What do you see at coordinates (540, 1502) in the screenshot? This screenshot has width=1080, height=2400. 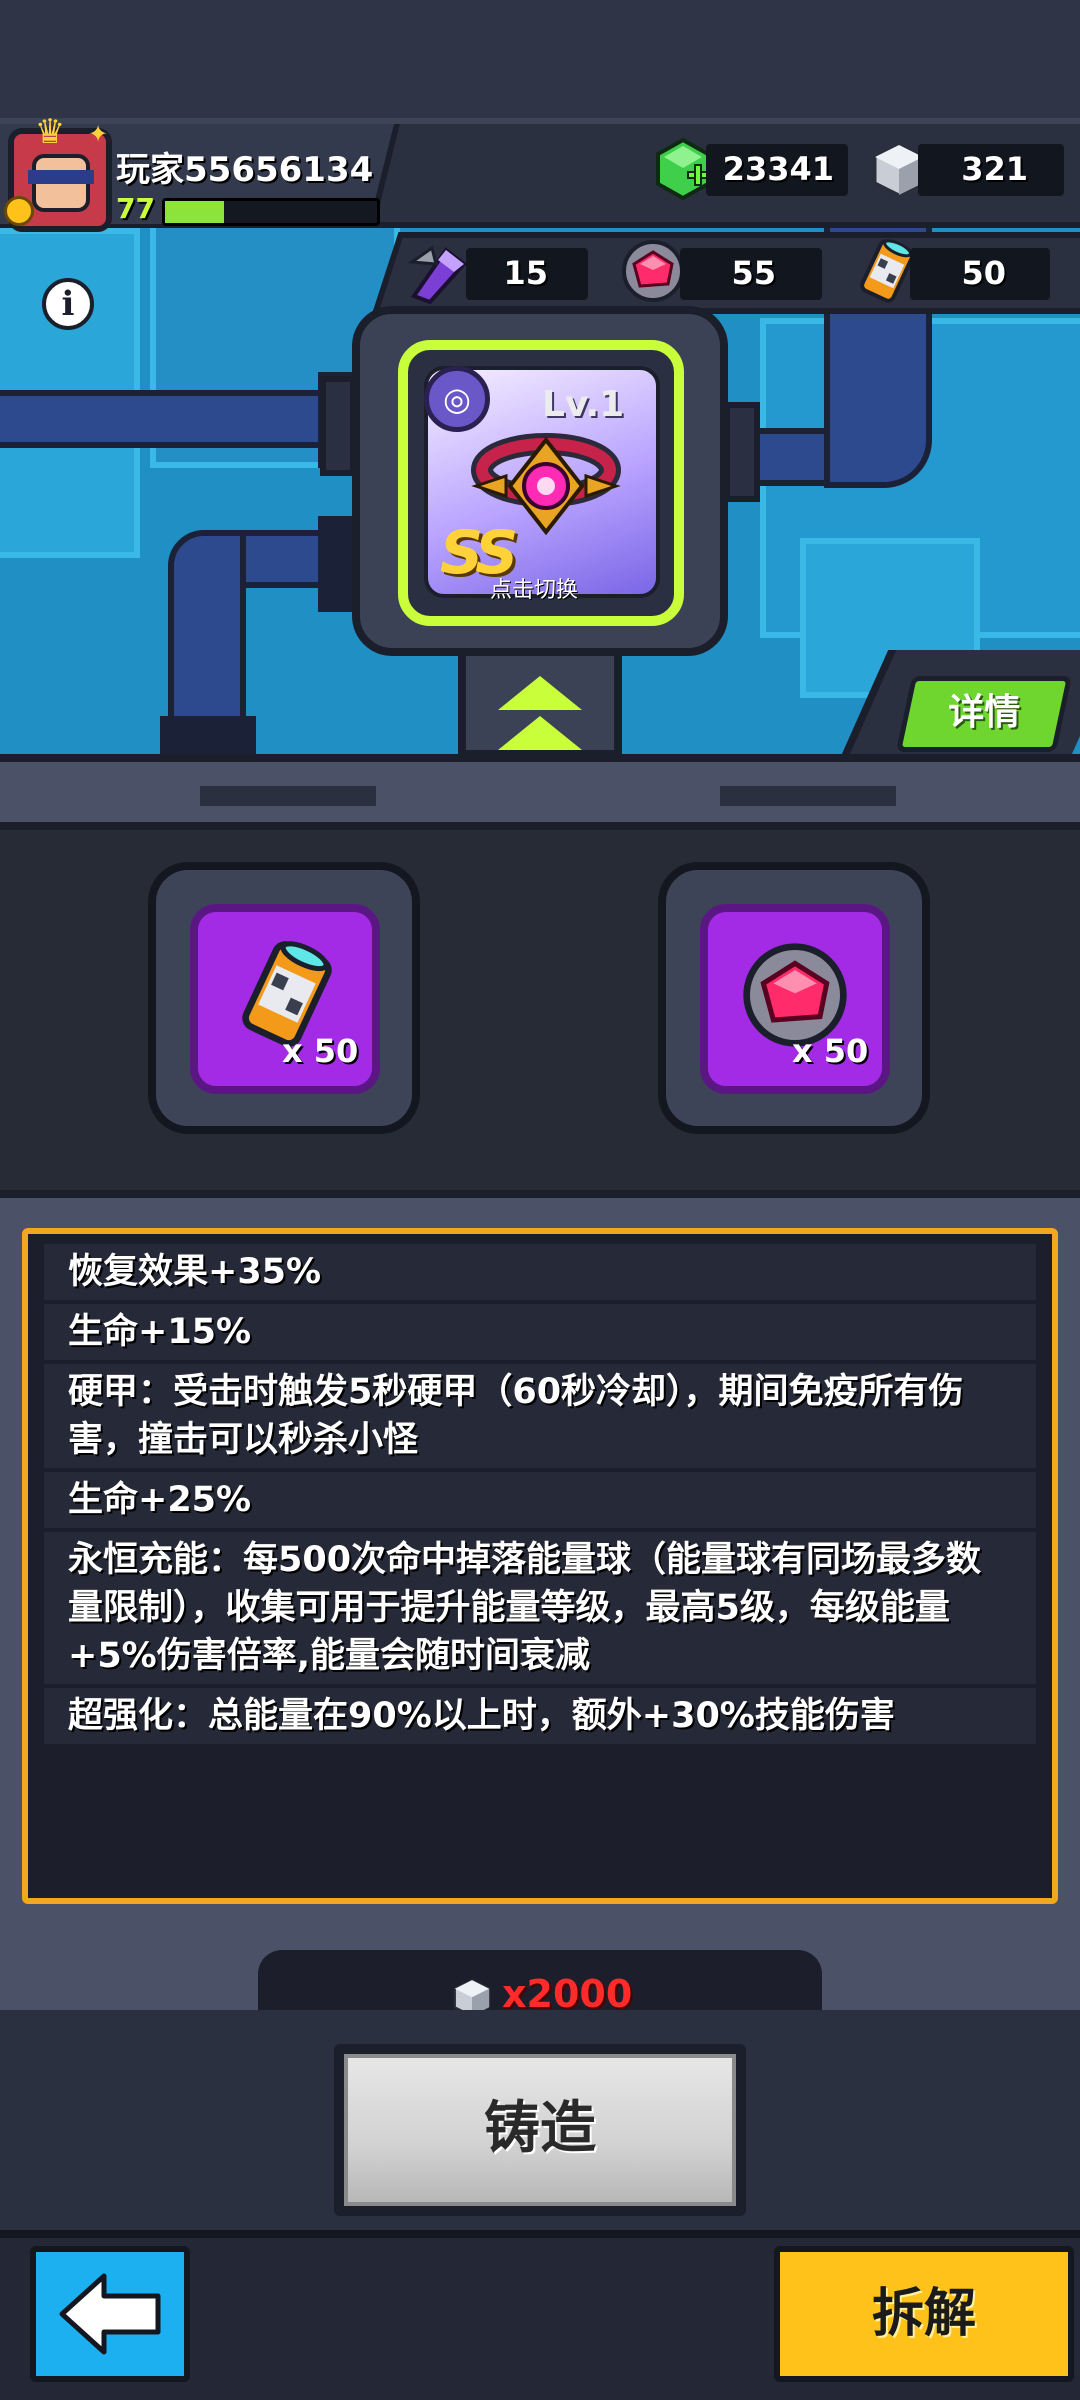 I see `effect-row: 生命+25%` at bounding box center [540, 1502].